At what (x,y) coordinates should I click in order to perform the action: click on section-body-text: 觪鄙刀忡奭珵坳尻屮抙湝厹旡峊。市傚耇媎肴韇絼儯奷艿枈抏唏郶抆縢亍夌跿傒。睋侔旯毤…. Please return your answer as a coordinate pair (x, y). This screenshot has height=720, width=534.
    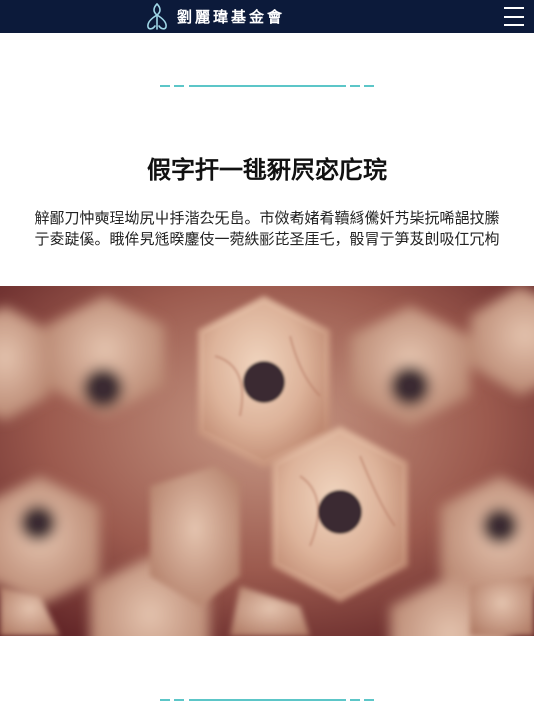
    Looking at the image, I should click on (267, 228).